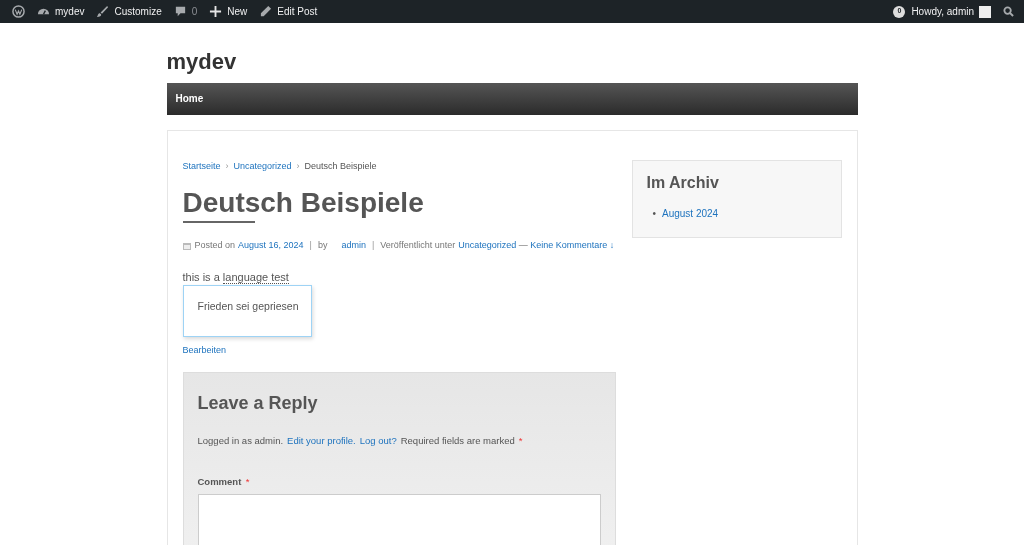  What do you see at coordinates (683, 183) in the screenshot?
I see `widget-title: Im Archiv` at bounding box center [683, 183].